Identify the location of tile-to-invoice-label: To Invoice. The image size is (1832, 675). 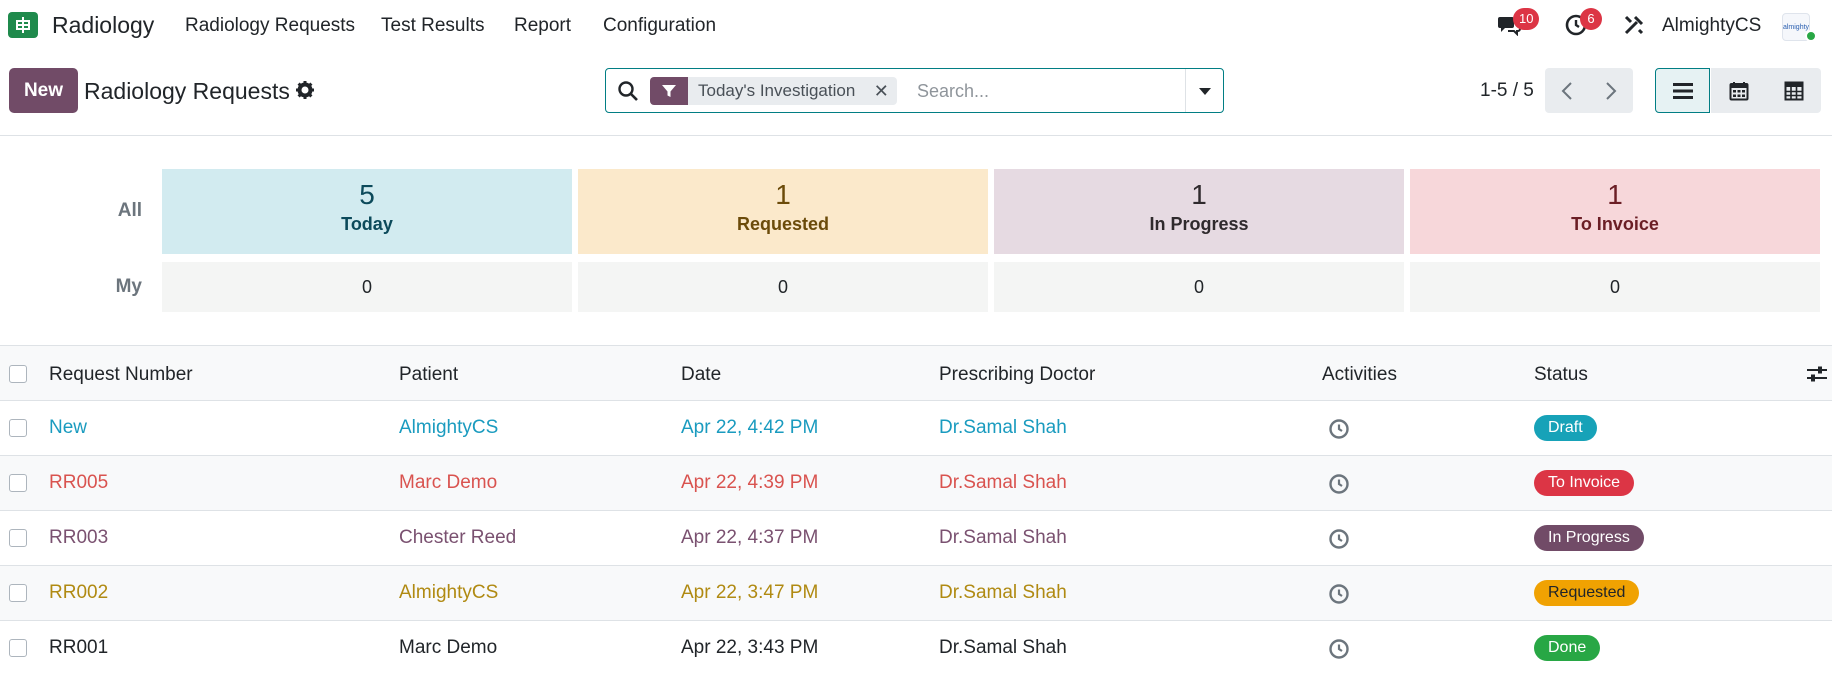
(1615, 224).